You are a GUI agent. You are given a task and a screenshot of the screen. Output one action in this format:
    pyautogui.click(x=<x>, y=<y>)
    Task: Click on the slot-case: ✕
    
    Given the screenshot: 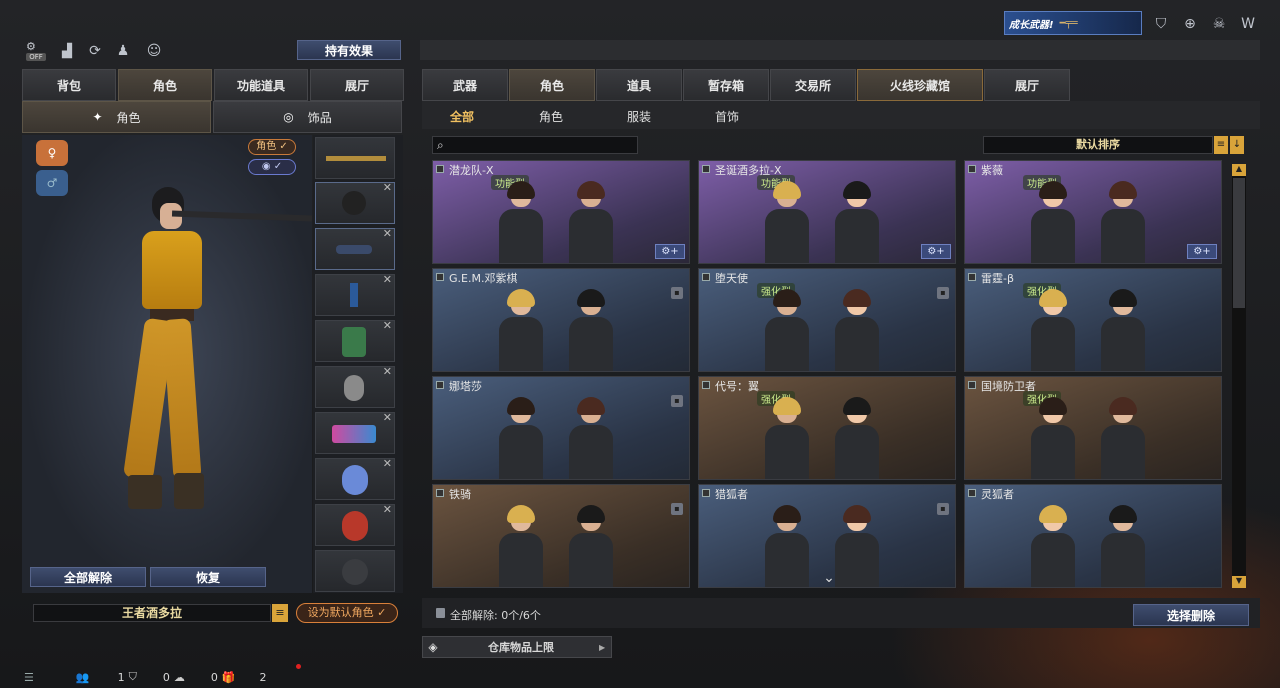 What is the action you would take?
    pyautogui.click(x=355, y=432)
    